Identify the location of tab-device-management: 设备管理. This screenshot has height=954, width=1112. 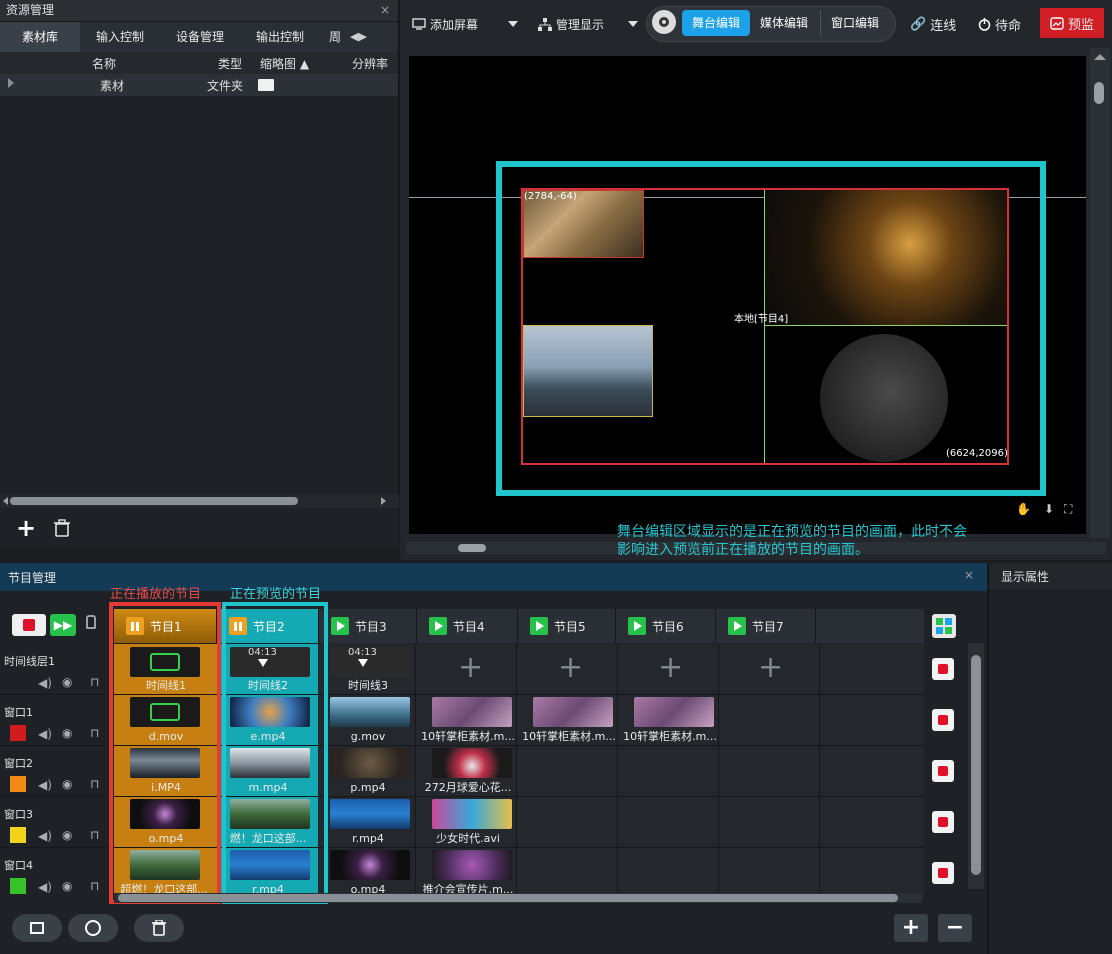
(200, 37).